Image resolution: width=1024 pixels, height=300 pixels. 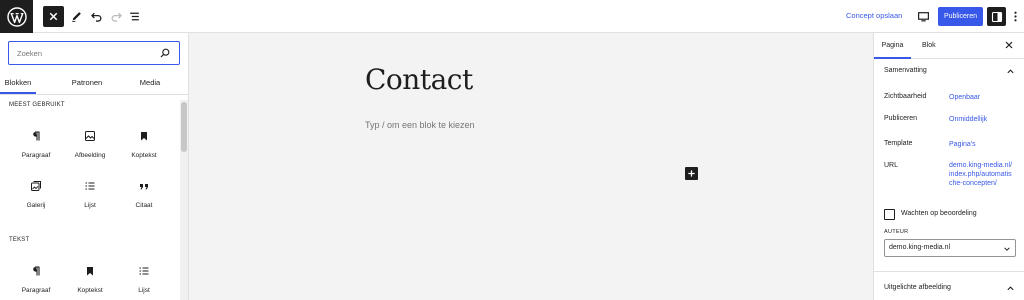 What do you see at coordinates (144, 205) in the screenshot?
I see `block-label: Citaat` at bounding box center [144, 205].